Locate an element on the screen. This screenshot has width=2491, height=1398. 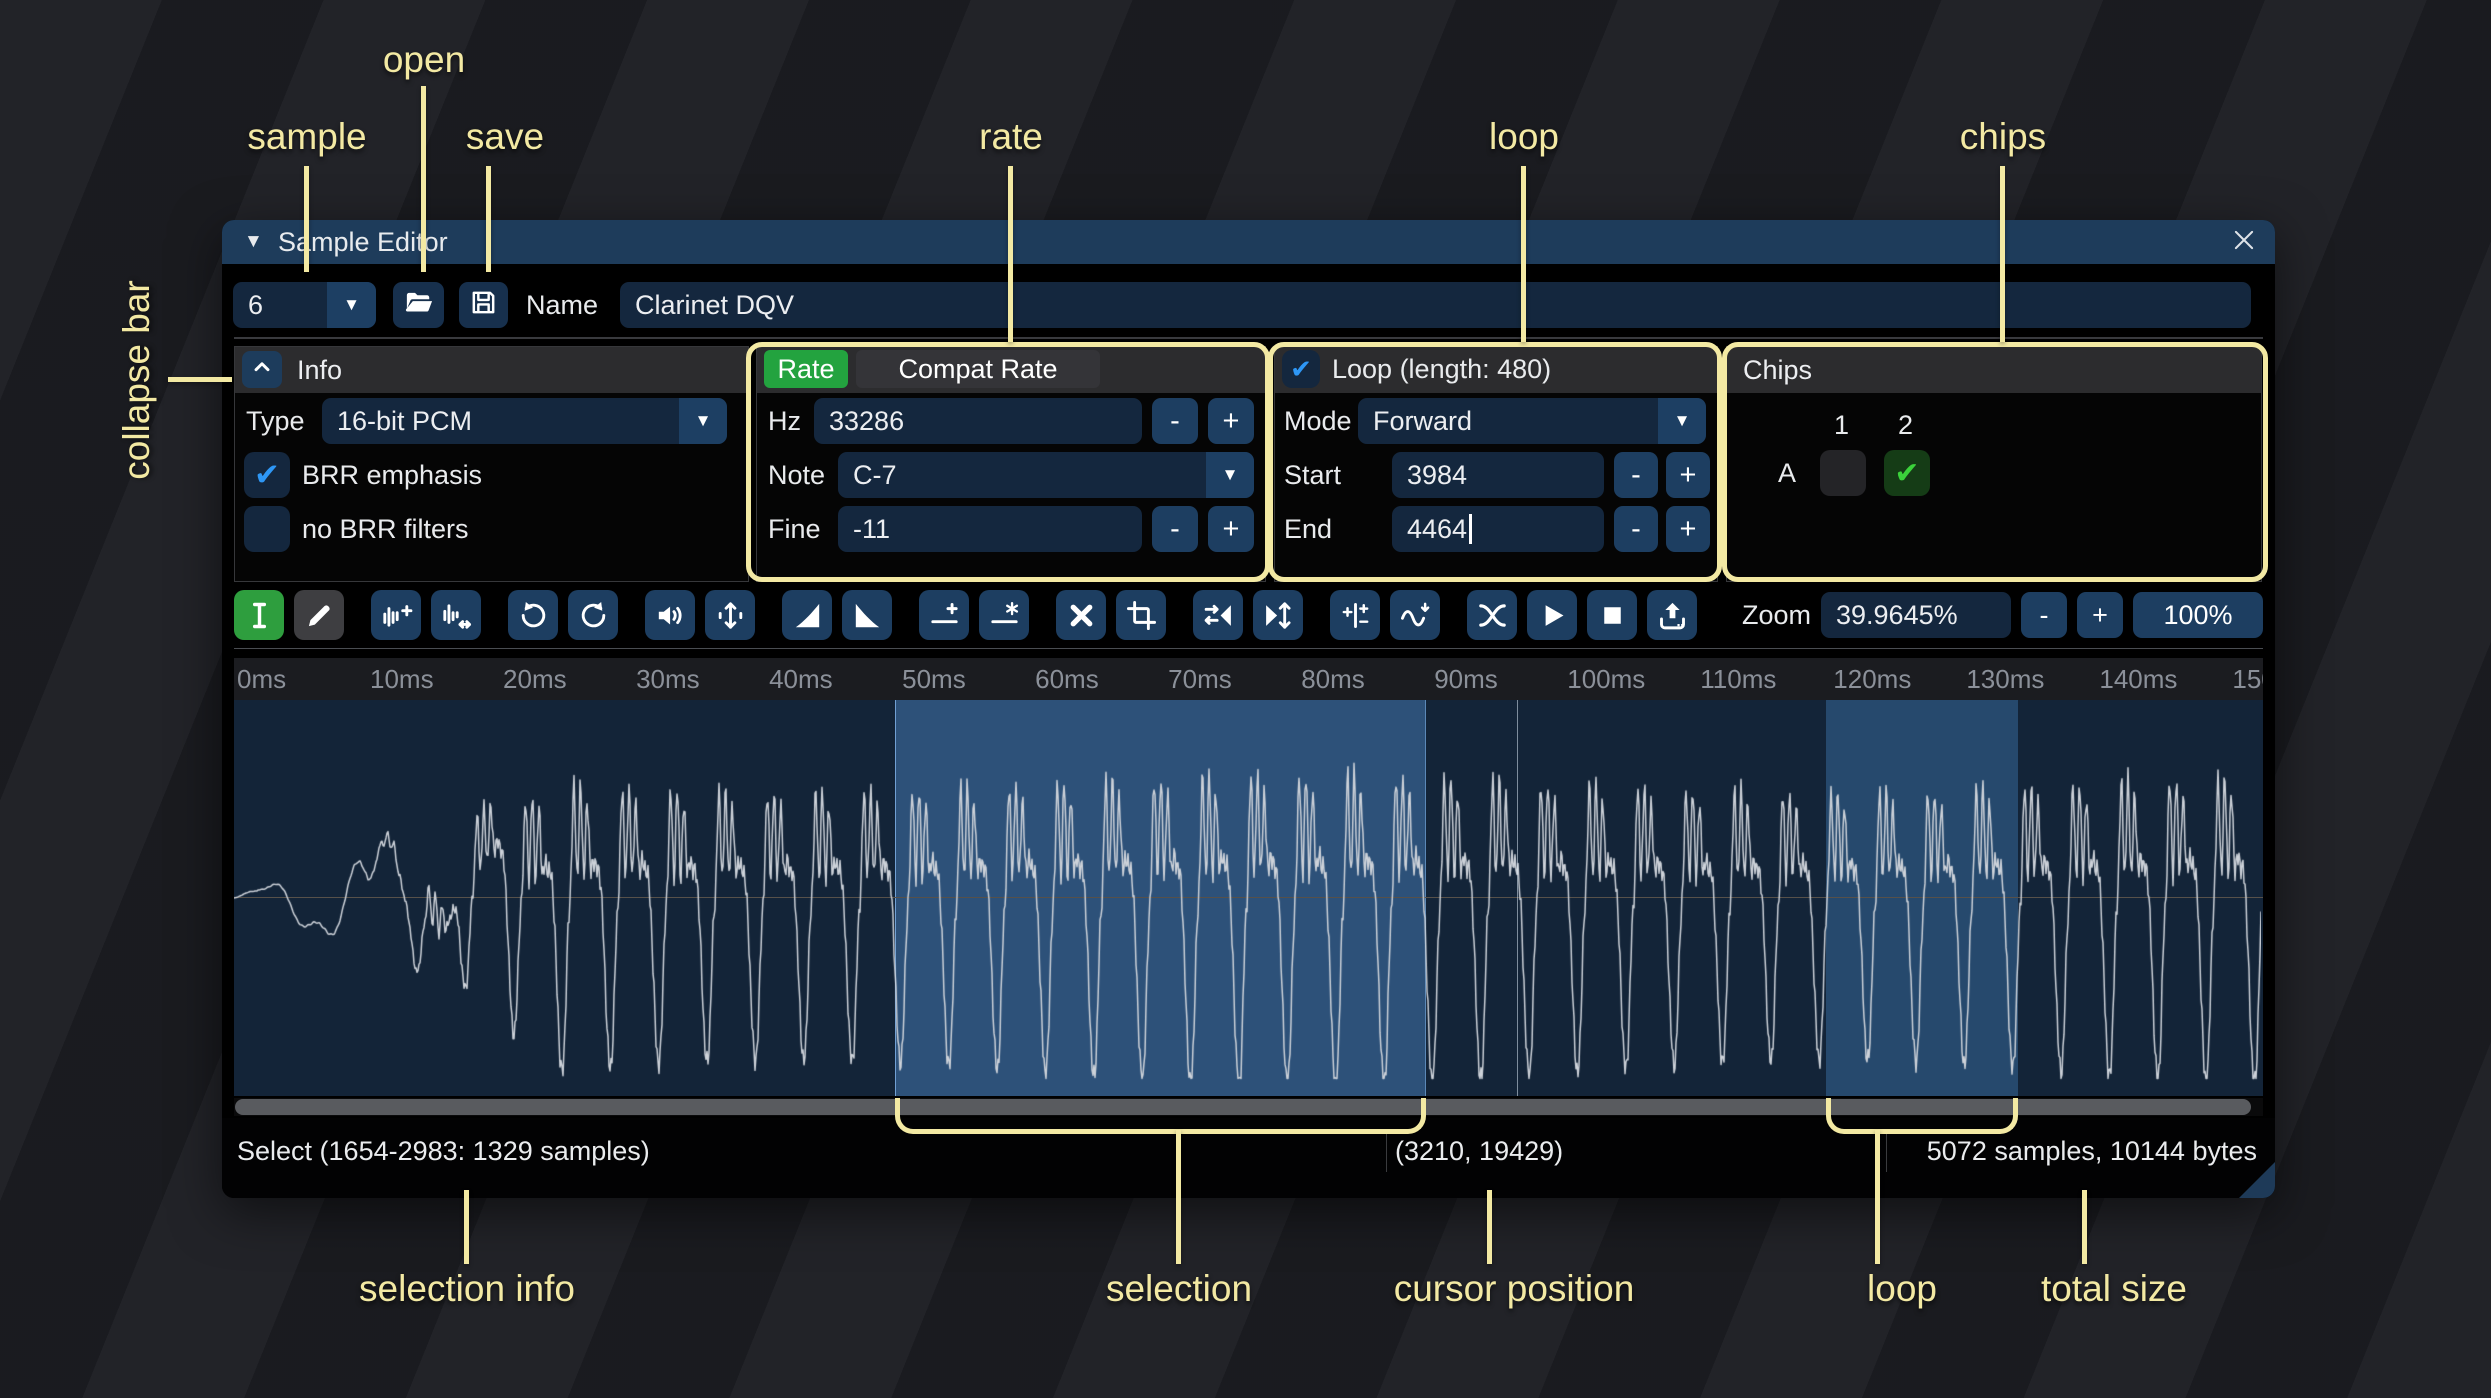
crossfade-loop-button is located at coordinates (1492, 615).